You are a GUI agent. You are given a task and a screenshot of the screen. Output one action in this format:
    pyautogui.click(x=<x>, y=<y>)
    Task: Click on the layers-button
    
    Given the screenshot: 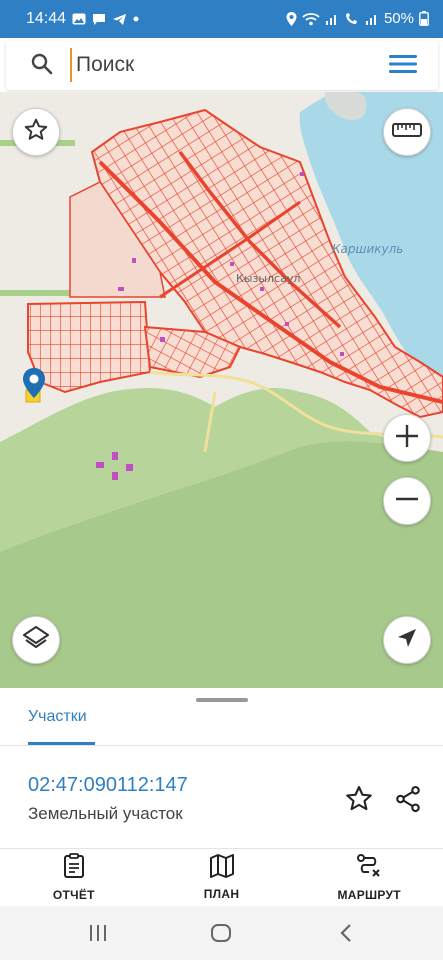 What is the action you would take?
    pyautogui.click(x=36, y=640)
    